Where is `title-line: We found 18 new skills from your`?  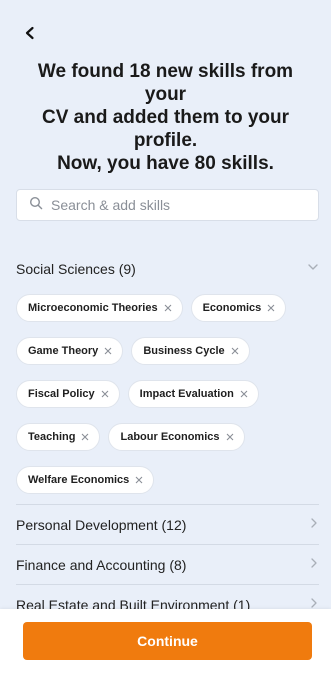
title-line: We found 18 new skills from your is located at coordinates (165, 83).